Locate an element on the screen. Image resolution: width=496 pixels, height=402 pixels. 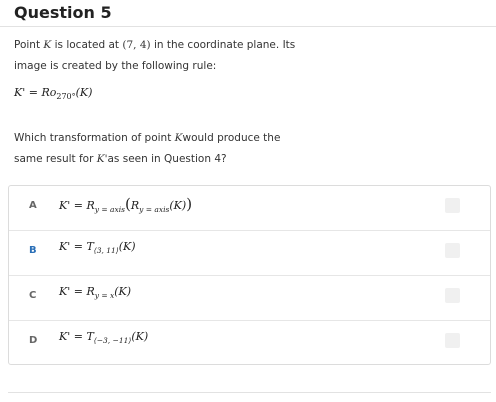
question-header: Question 5 is located at coordinates (248, 13).